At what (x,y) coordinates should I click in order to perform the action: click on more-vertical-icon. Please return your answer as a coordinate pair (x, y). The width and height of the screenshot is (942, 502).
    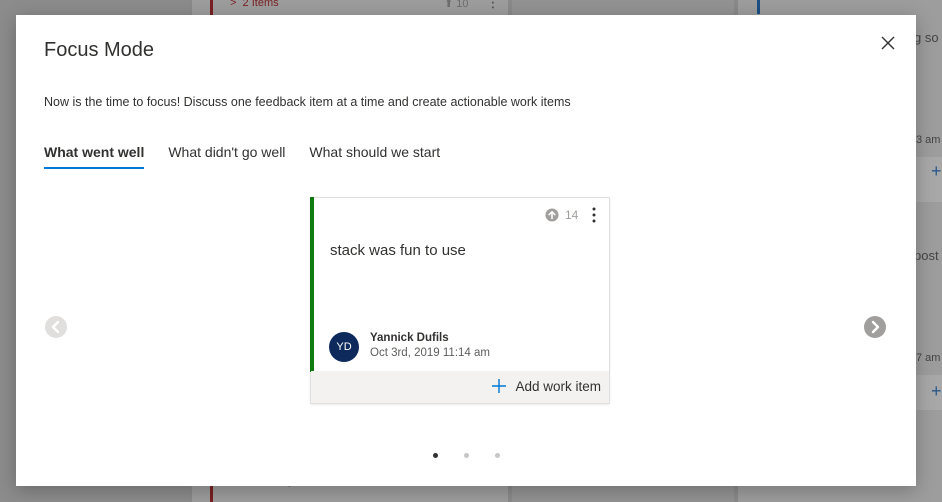
    Looking at the image, I should click on (594, 215).